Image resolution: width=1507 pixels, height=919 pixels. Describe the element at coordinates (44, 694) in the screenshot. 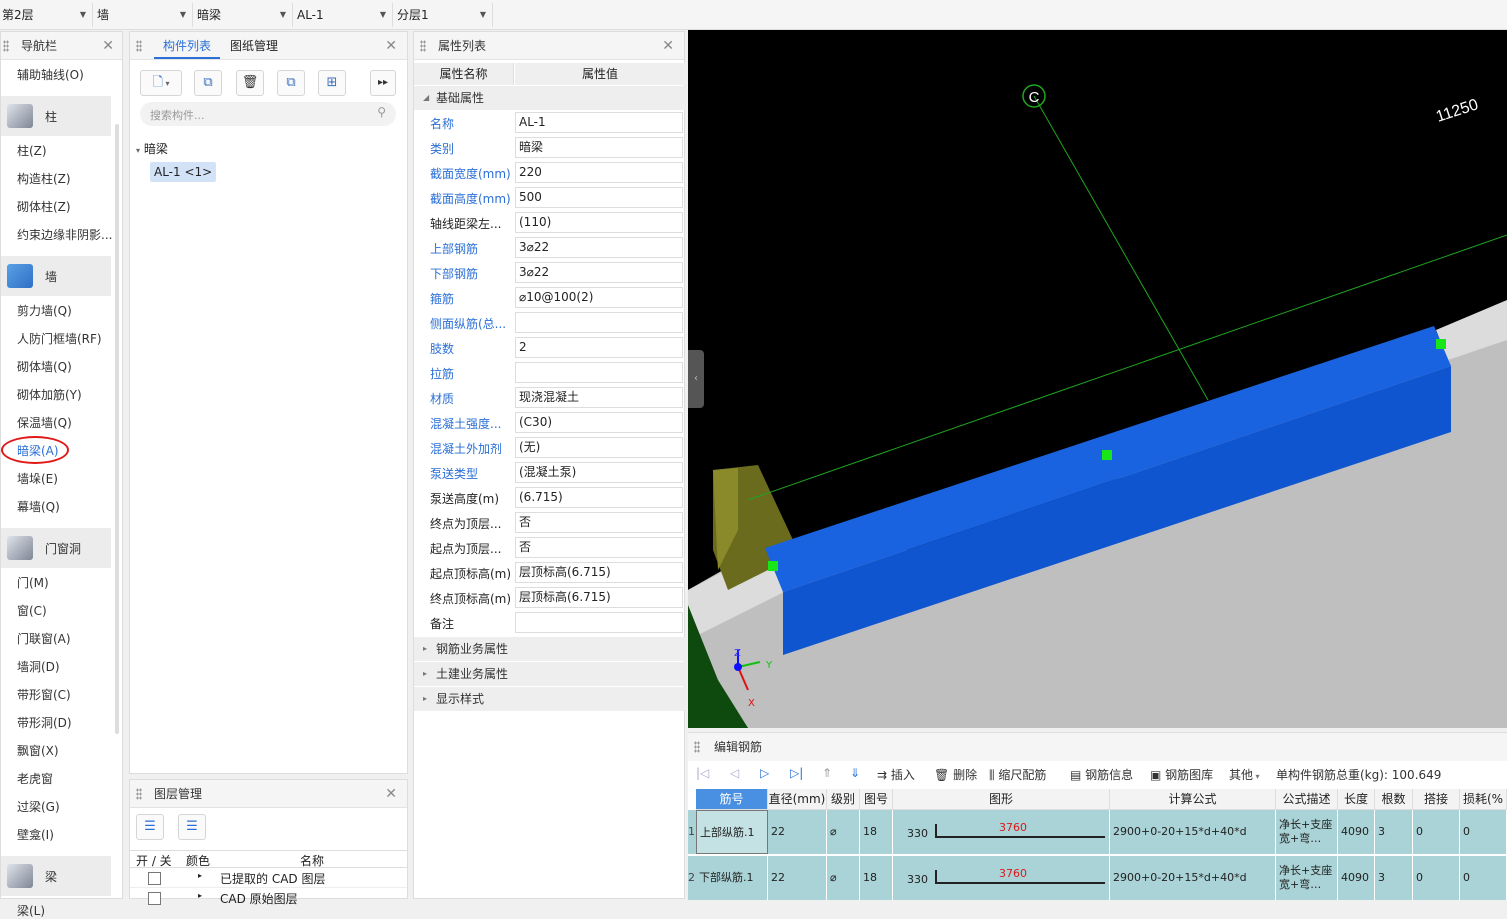

I see `nav-item: 带形窗(C)` at that location.